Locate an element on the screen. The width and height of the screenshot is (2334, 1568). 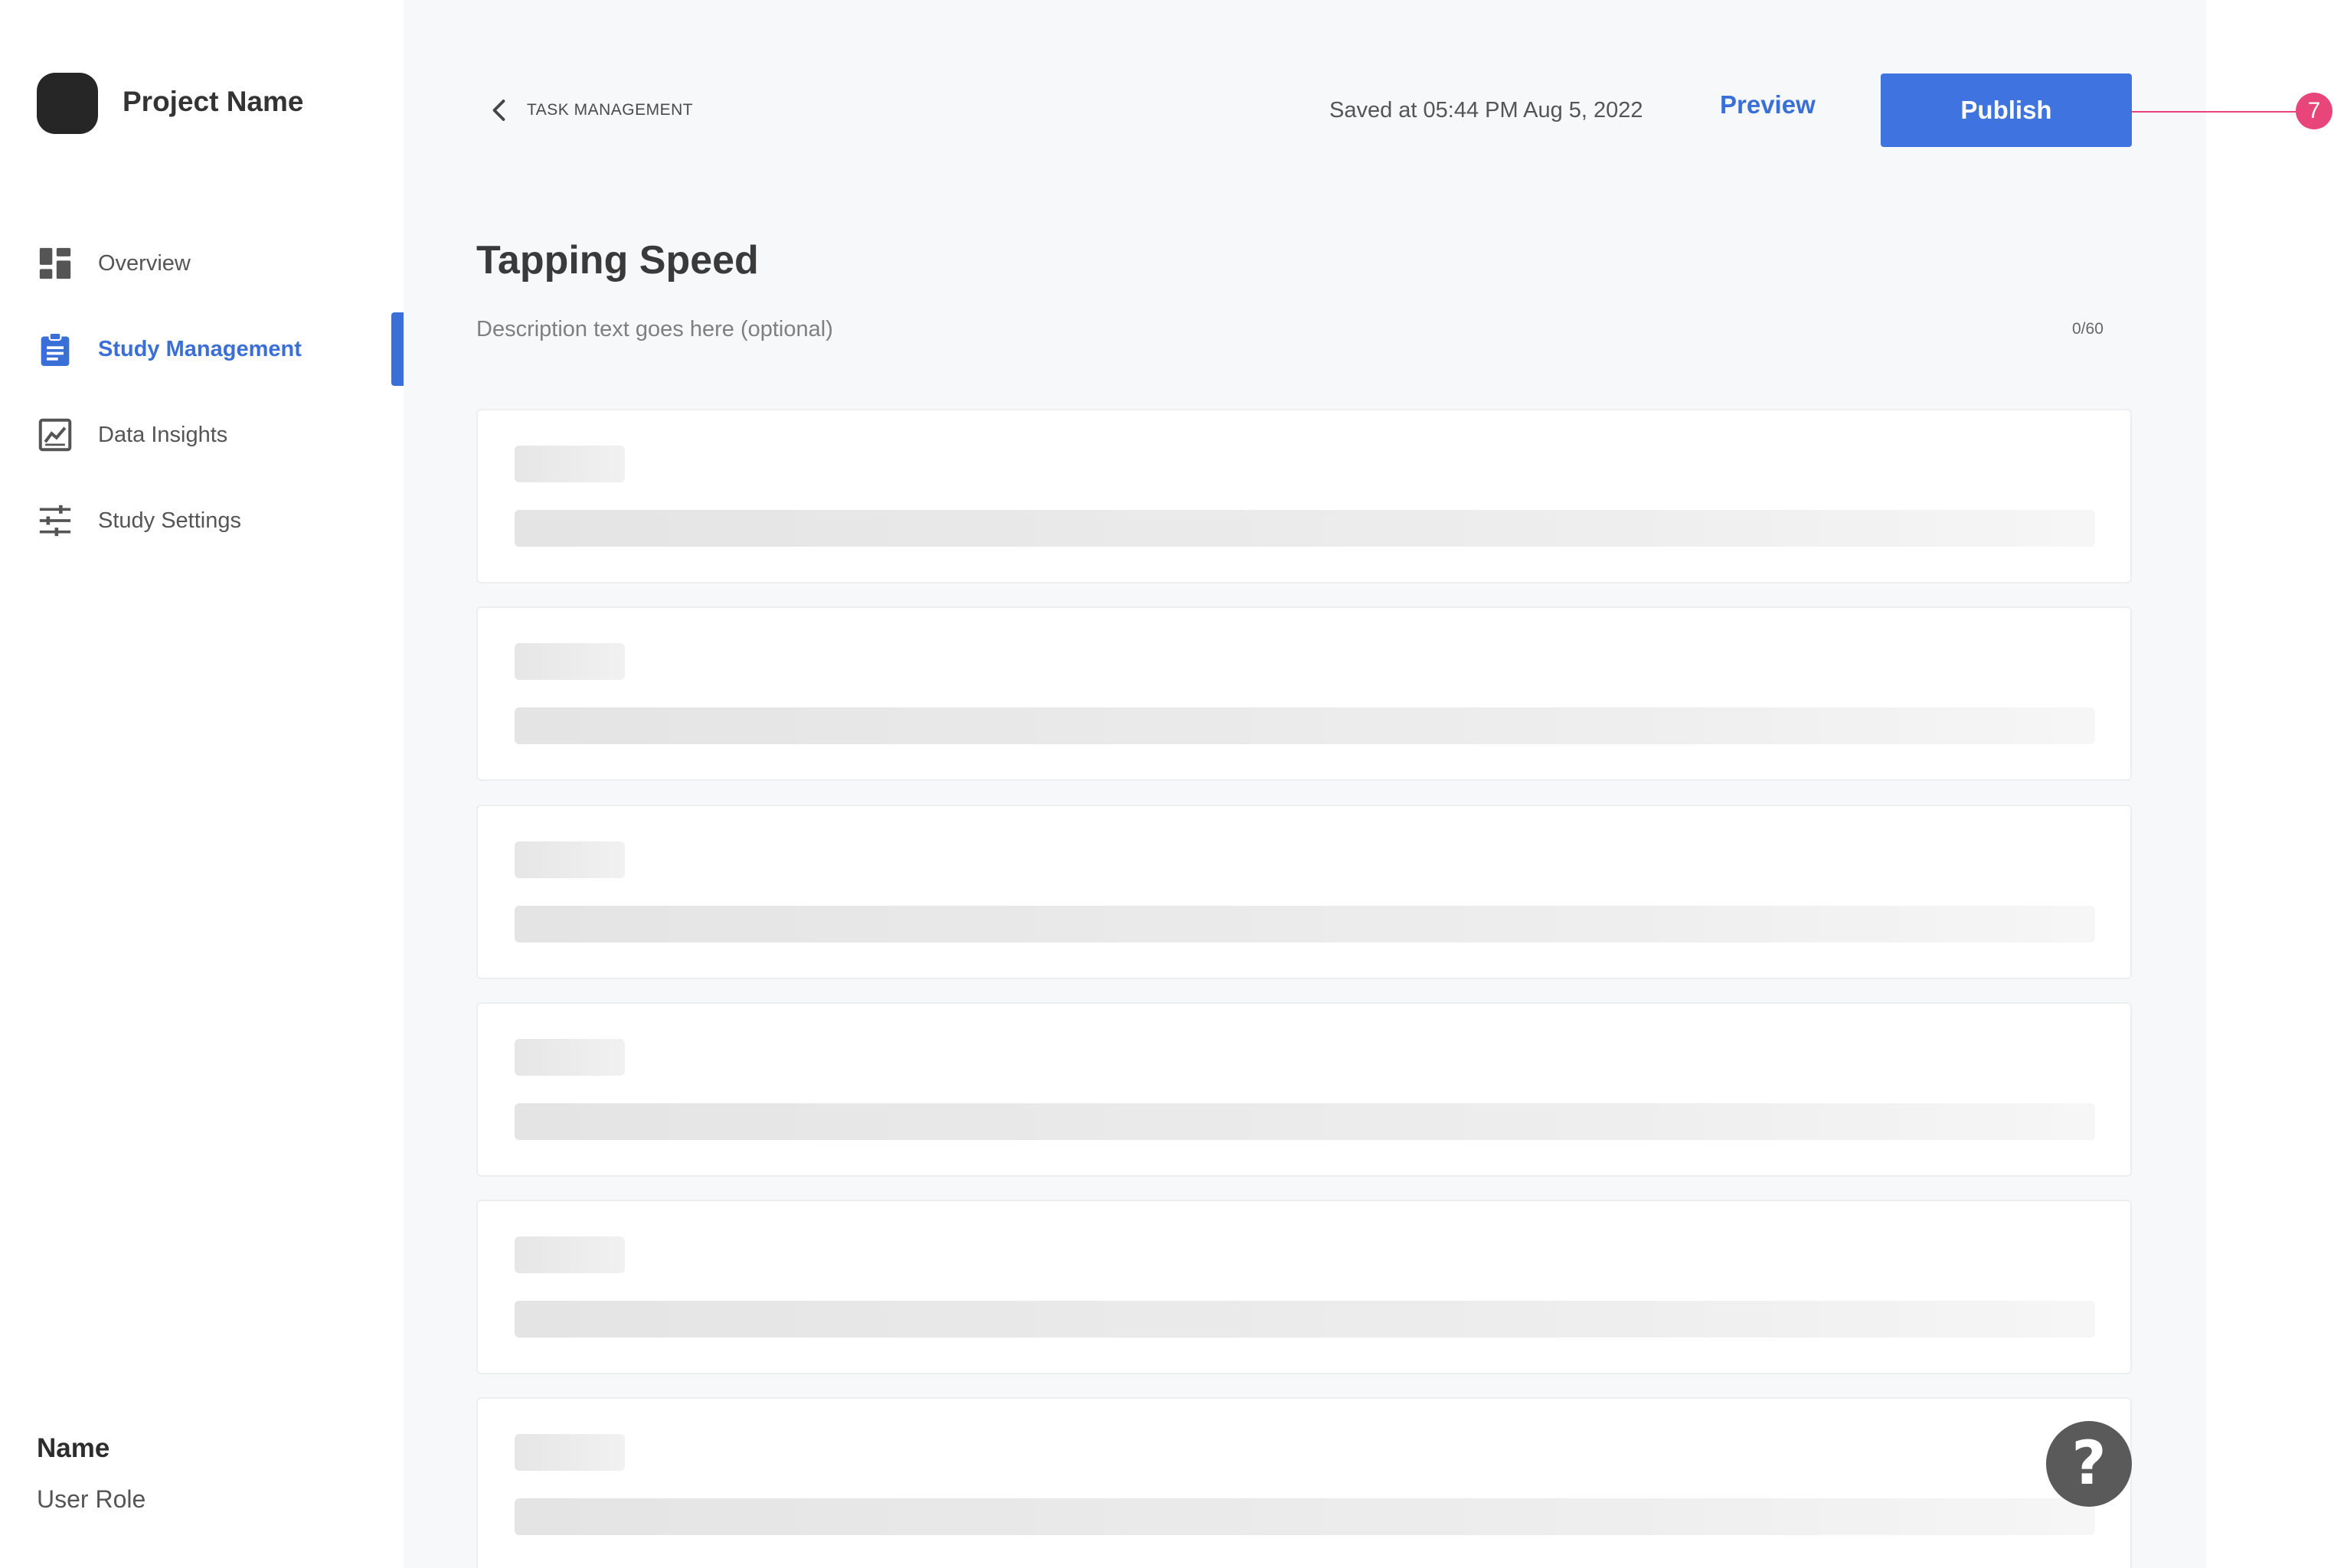
breadcrumb: TASK MANAGEMENT is located at coordinates (610, 110).